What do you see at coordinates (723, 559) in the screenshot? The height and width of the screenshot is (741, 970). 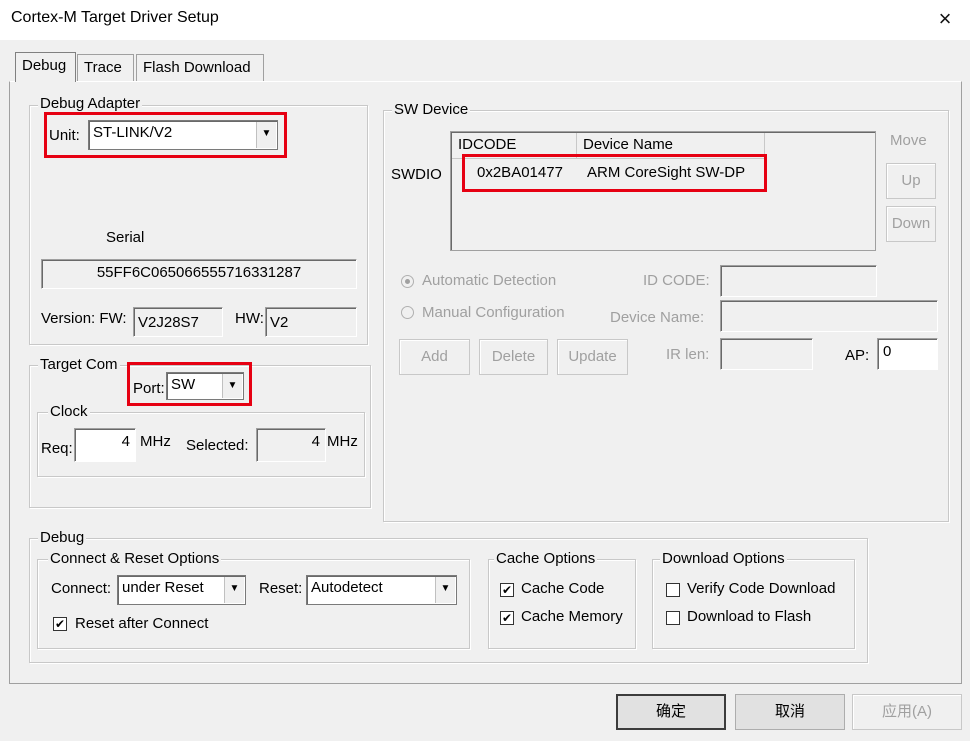 I see `download-options-label: Download Options` at bounding box center [723, 559].